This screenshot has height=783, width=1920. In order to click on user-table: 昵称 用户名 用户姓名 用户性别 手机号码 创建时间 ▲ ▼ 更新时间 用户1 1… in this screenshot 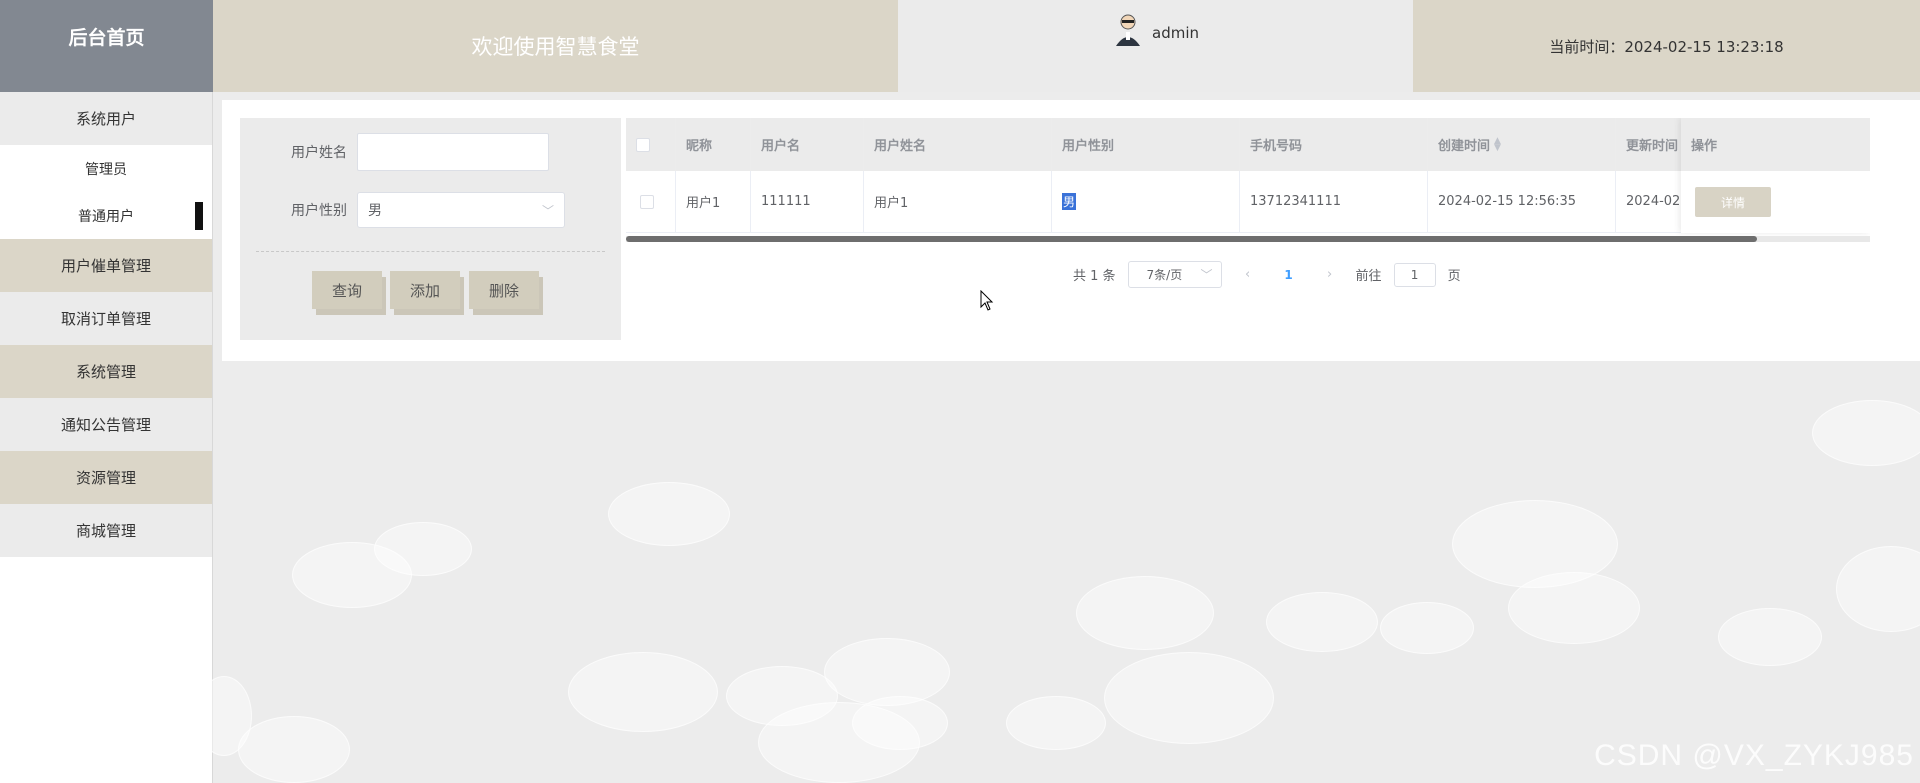, I will do `click(1248, 178)`.